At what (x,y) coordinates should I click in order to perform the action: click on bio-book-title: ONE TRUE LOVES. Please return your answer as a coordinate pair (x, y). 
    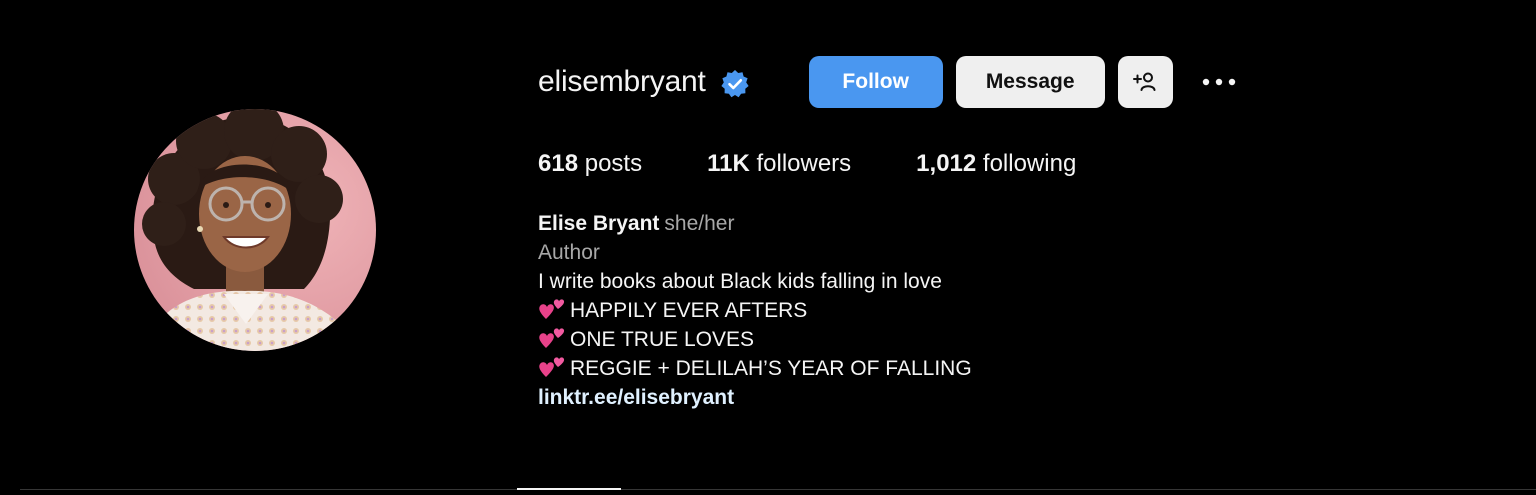
    Looking at the image, I should click on (662, 339).